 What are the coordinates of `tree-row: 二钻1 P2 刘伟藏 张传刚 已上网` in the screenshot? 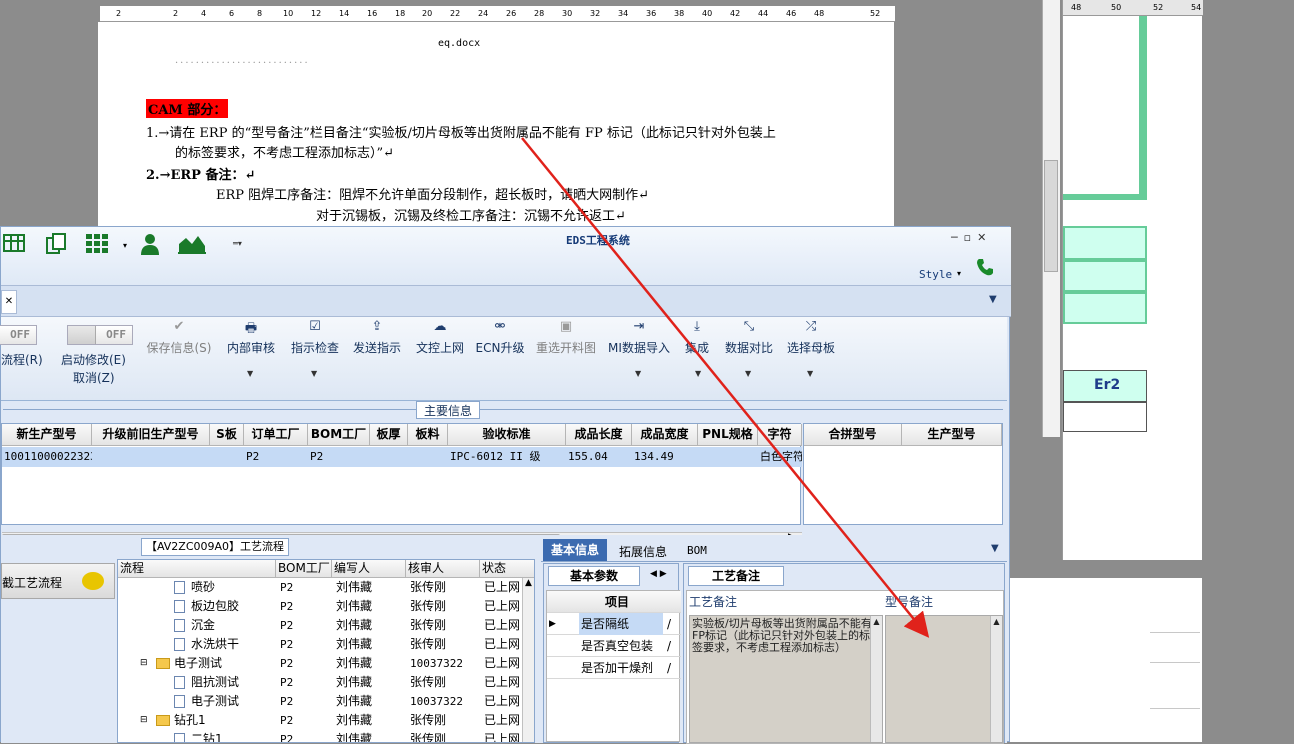 It's located at (326, 736).